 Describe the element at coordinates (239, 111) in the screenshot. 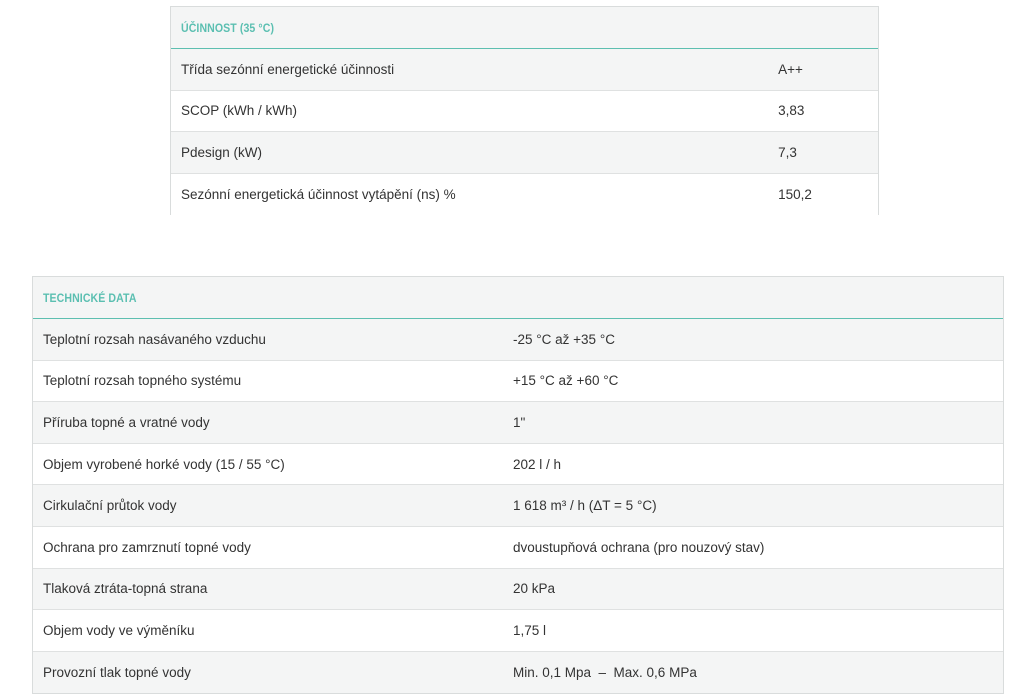

I see `row-label: SCOP (kWh / kWh)` at that location.